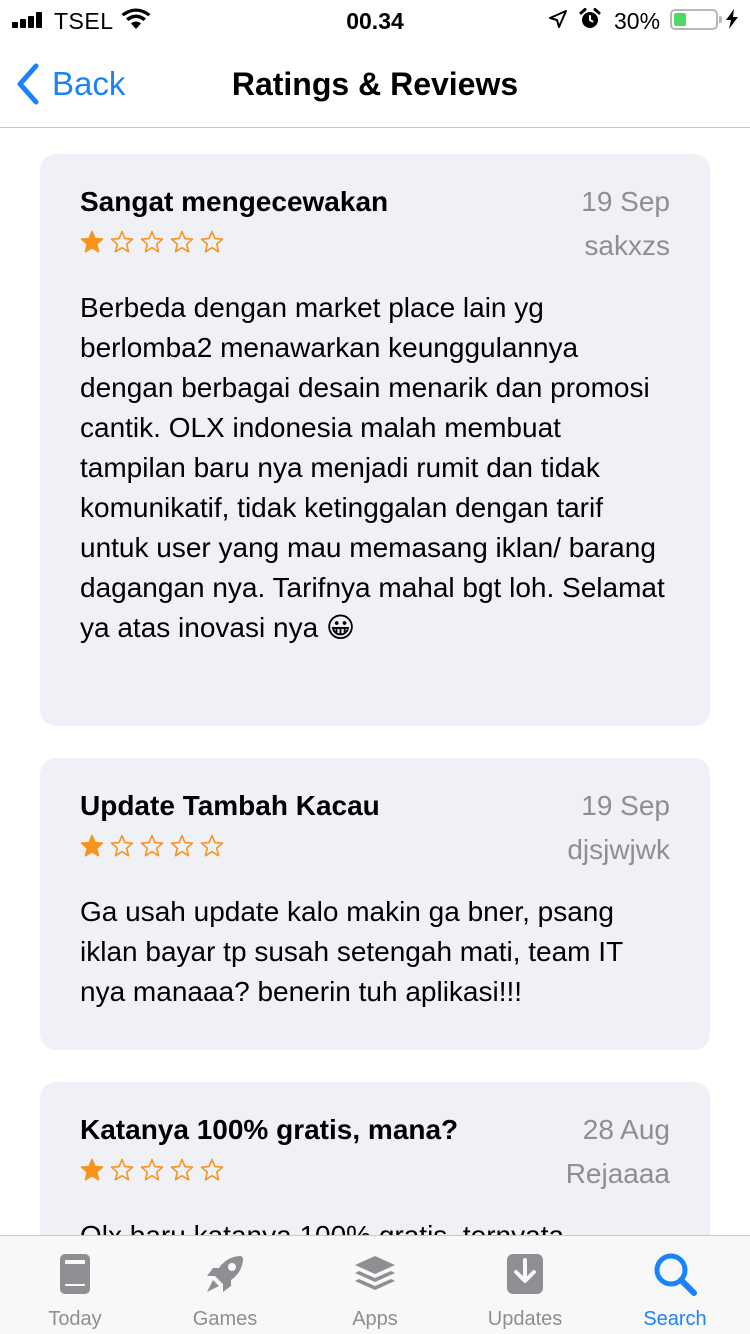 Image resolution: width=750 pixels, height=1334 pixels. I want to click on navigation-bar: Back Ratings & Reviews, so click(375, 84).